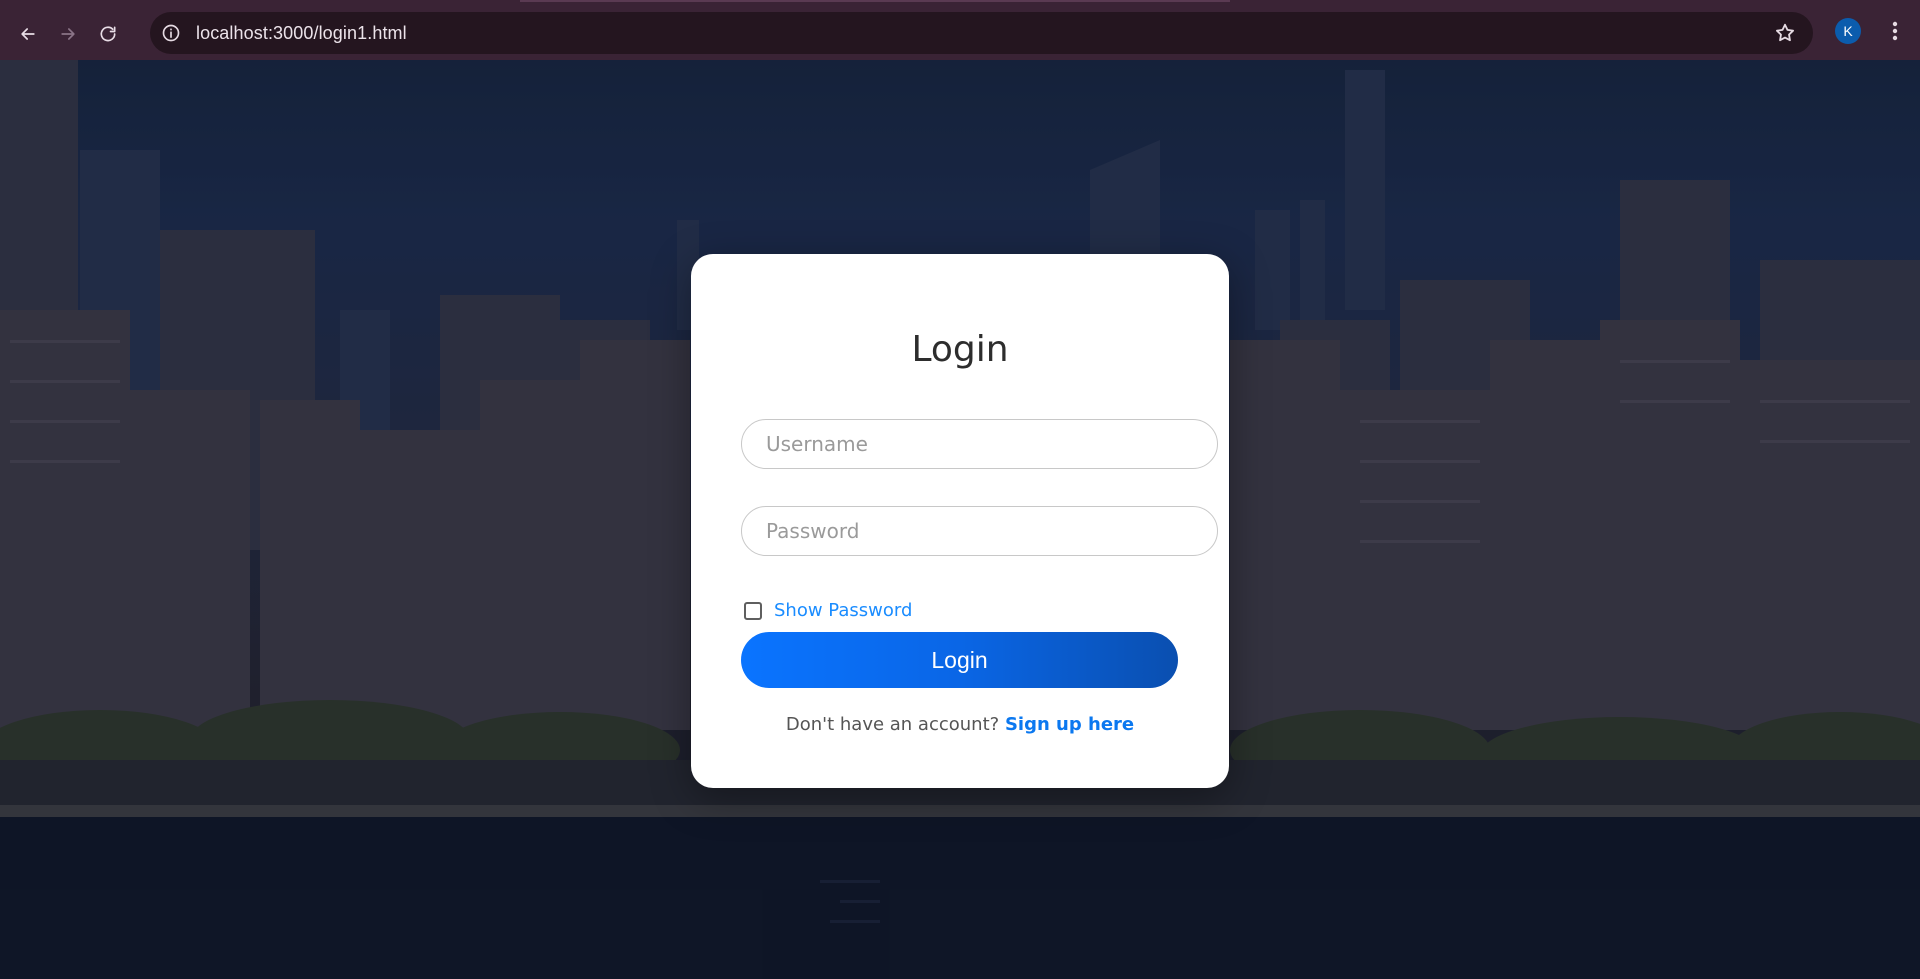 This screenshot has width=1920, height=979. I want to click on site-info-button, so click(171, 33).